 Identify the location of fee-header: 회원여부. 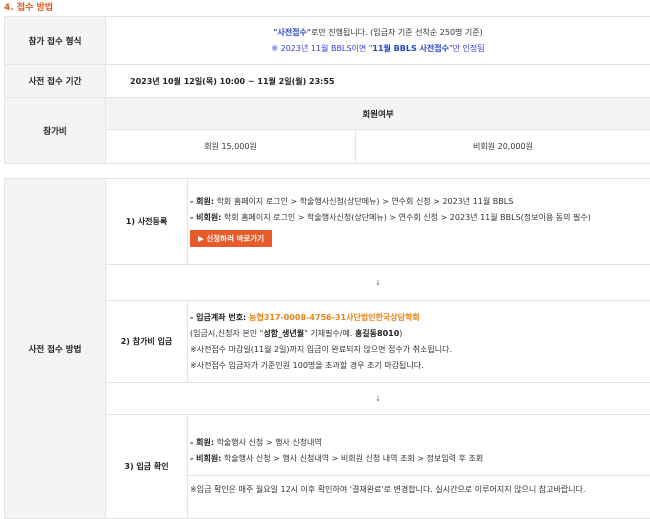
(378, 114).